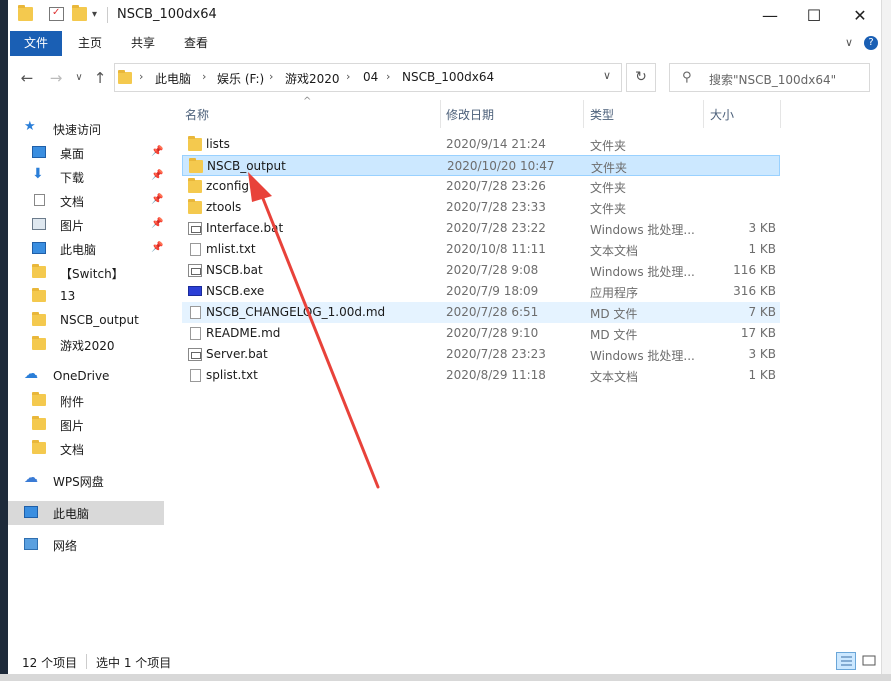  I want to click on pictures-icon, so click(39, 224).